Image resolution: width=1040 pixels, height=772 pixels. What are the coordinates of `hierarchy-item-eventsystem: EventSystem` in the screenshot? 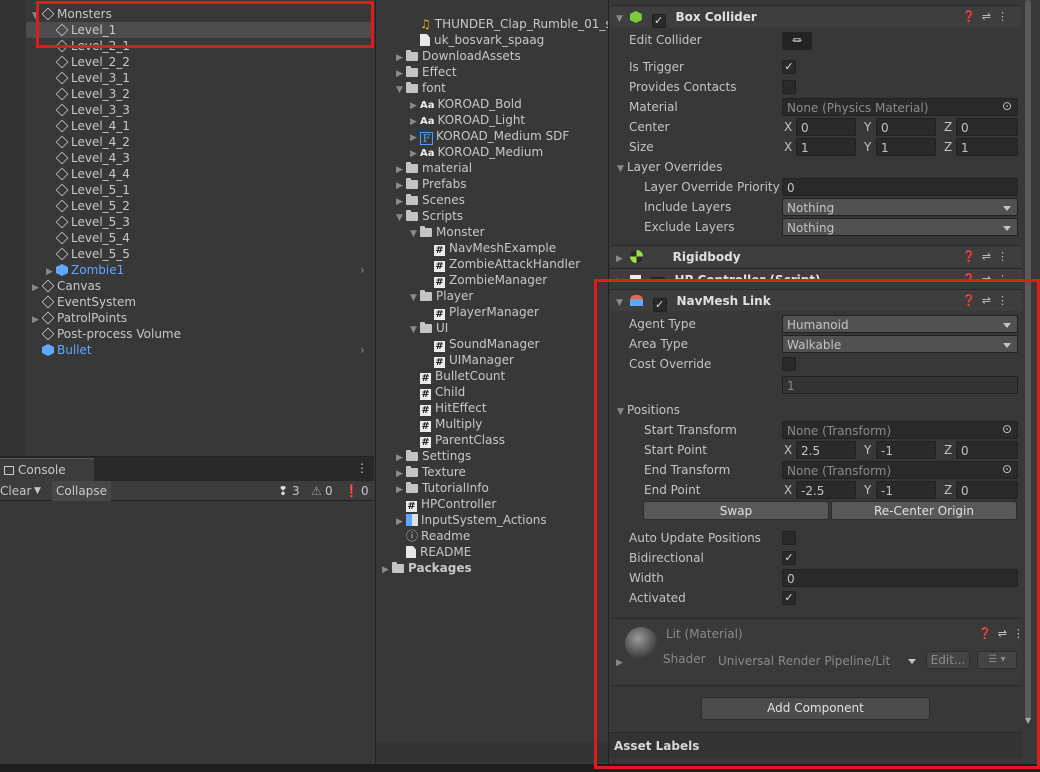 It's located at (200, 302).